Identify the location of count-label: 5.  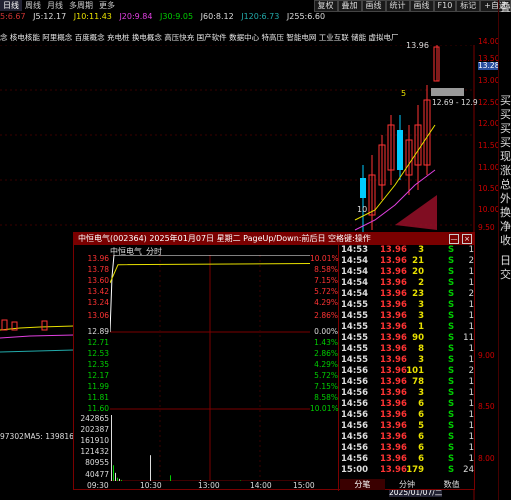
(404, 93).